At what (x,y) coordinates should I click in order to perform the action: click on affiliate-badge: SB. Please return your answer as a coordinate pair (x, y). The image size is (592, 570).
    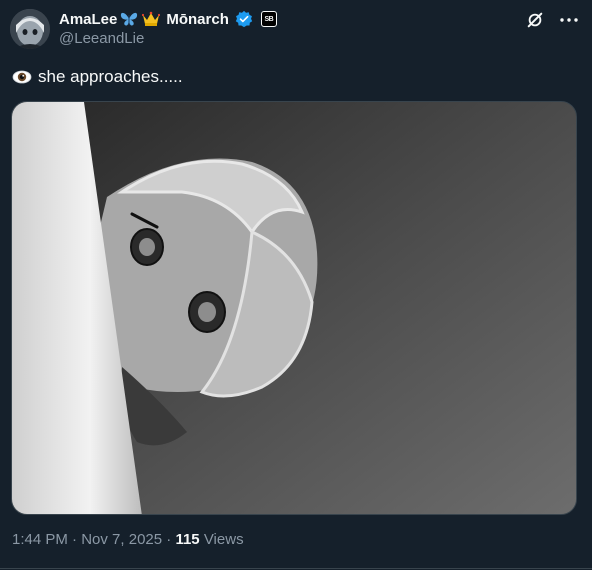
    Looking at the image, I should click on (268, 19).